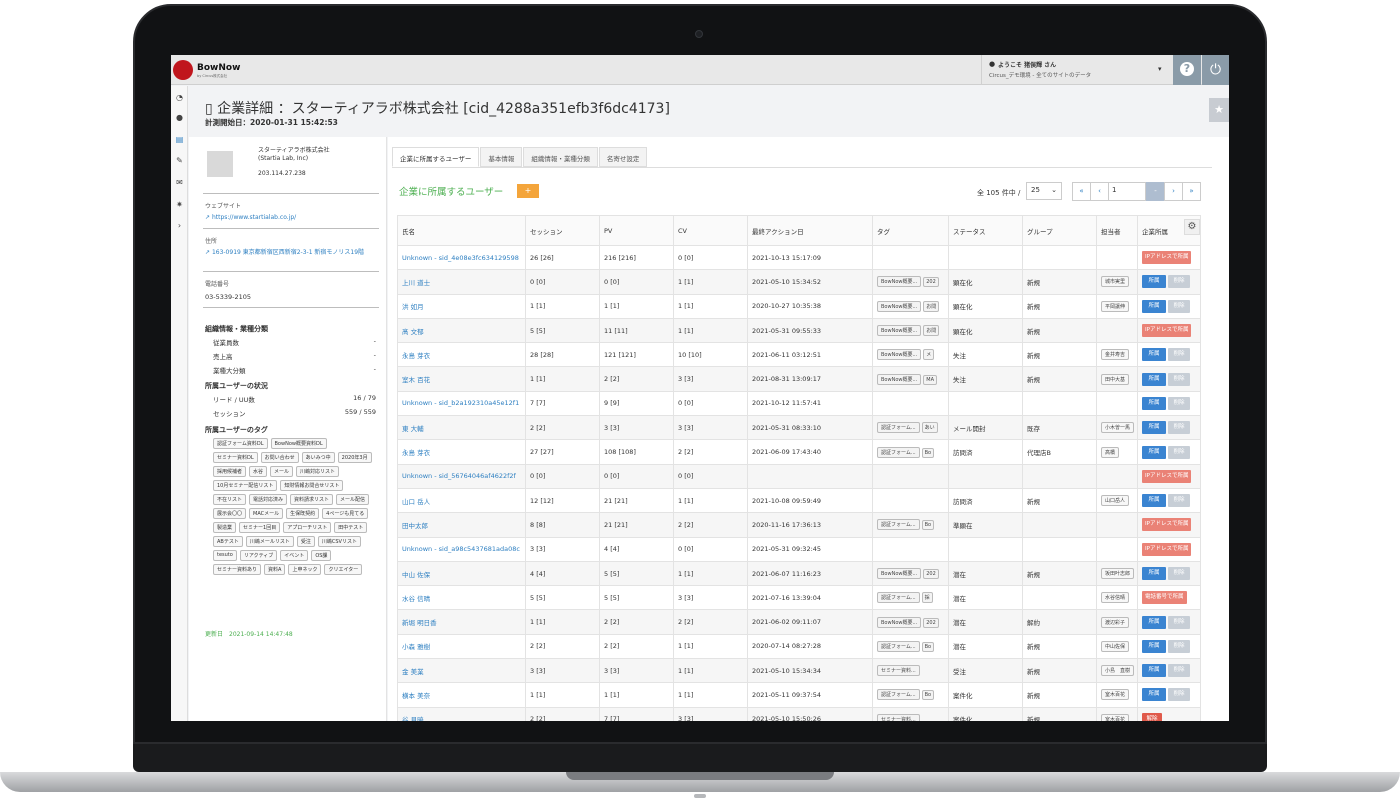  Describe the element at coordinates (275, 569) in the screenshot. I see `tag-chip: 資料A` at that location.